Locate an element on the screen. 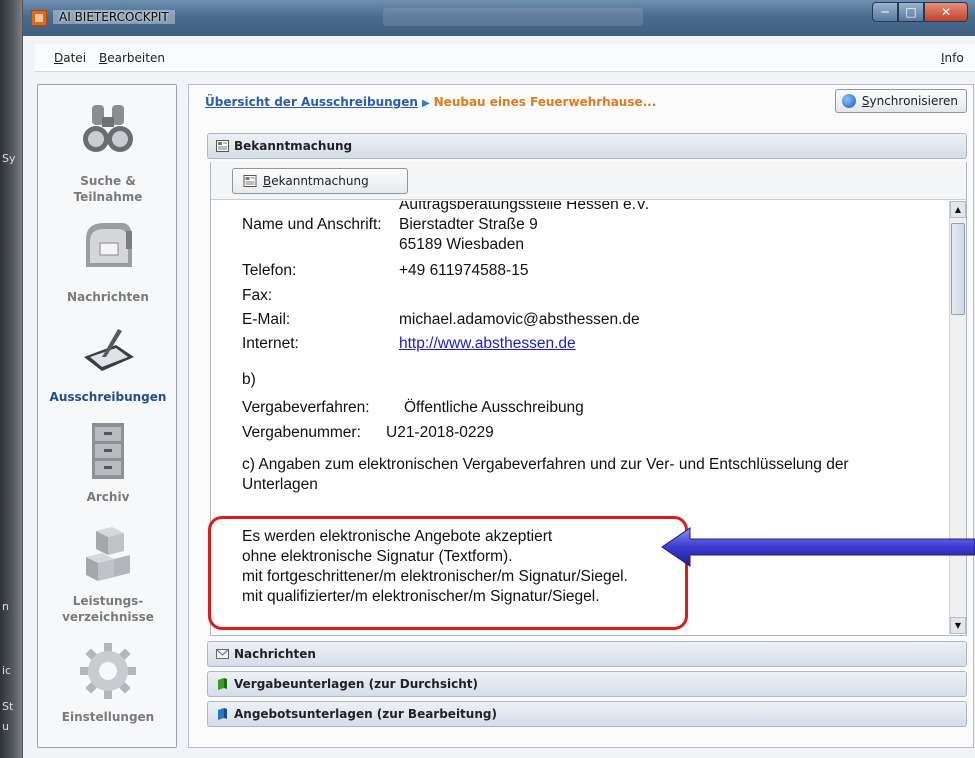 Image resolution: width=975 pixels, height=758 pixels. bekanntmachung-button: Bekanntmachung is located at coordinates (320, 181).